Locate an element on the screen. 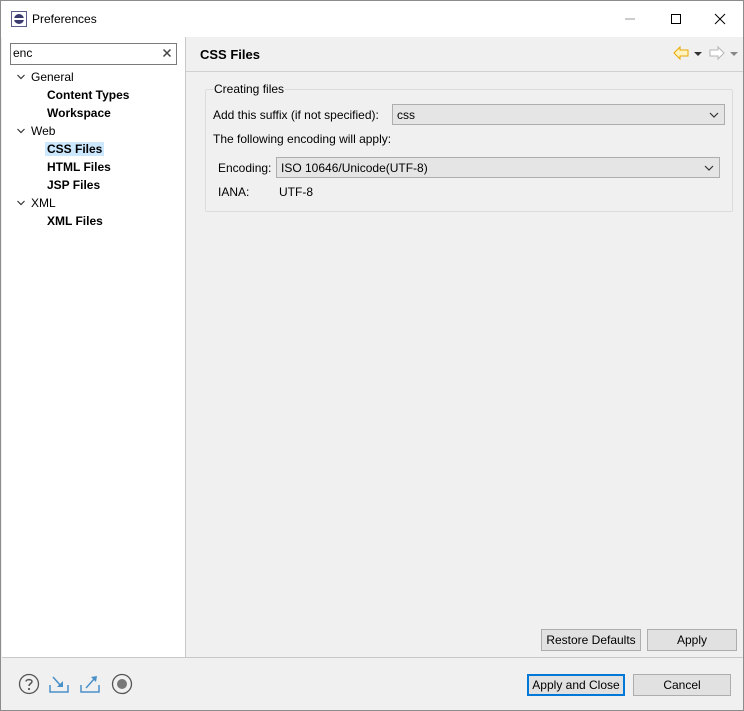 The image size is (744, 711). tree-item-html-files: HTML Files is located at coordinates (79, 167).